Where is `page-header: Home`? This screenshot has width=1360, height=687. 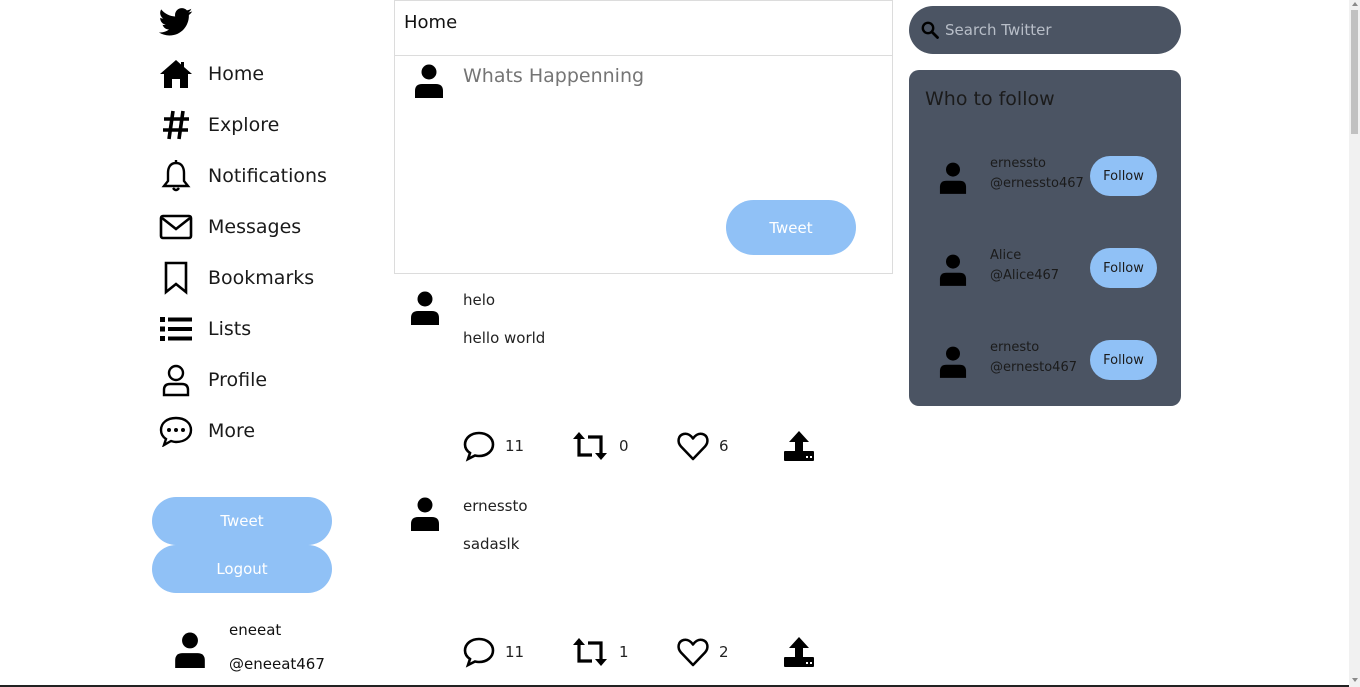 page-header: Home is located at coordinates (643, 28).